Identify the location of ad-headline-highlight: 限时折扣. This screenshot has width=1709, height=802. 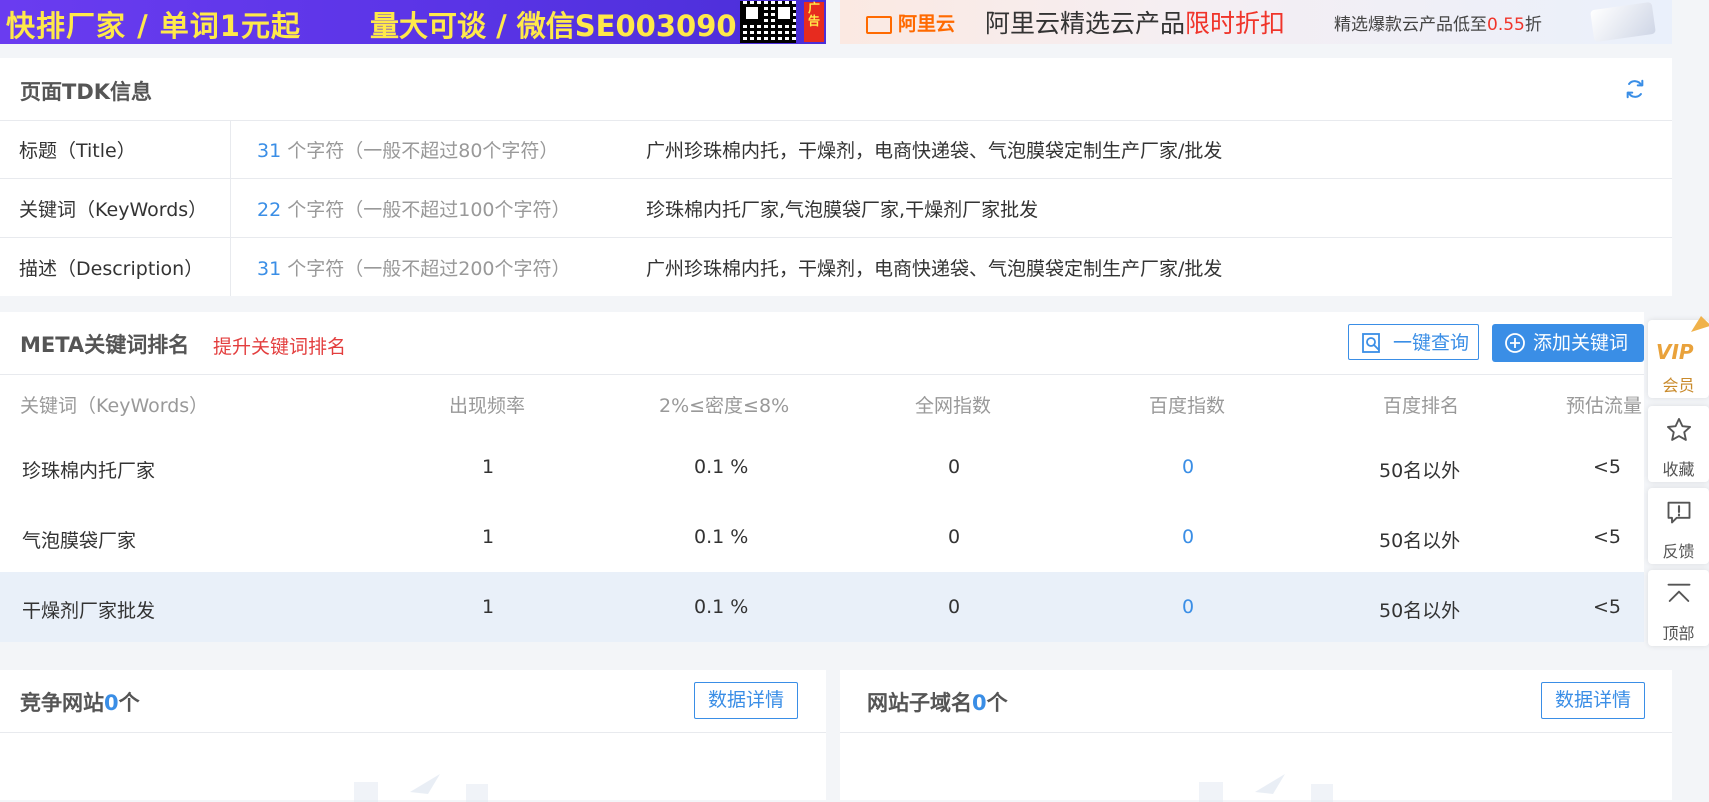
(1235, 23).